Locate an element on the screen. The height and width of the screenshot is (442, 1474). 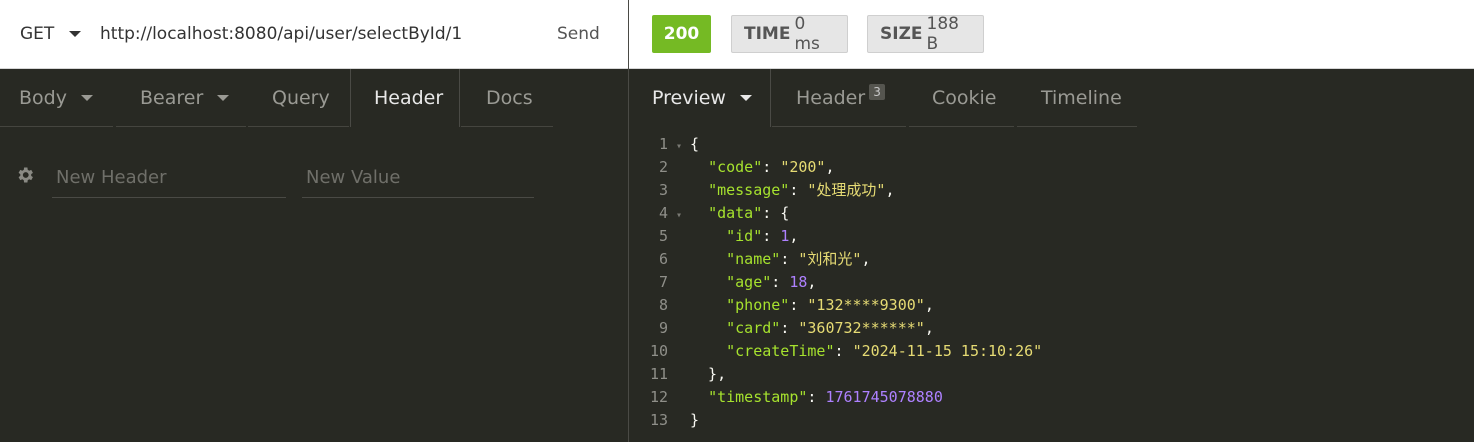
json-number: 18 is located at coordinates (798, 282).